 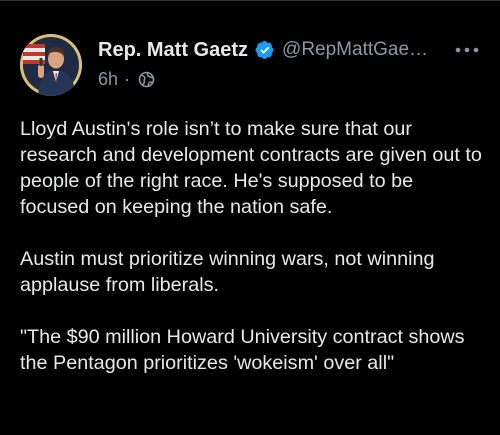 What do you see at coordinates (467, 50) in the screenshot?
I see `more-options-icon` at bounding box center [467, 50].